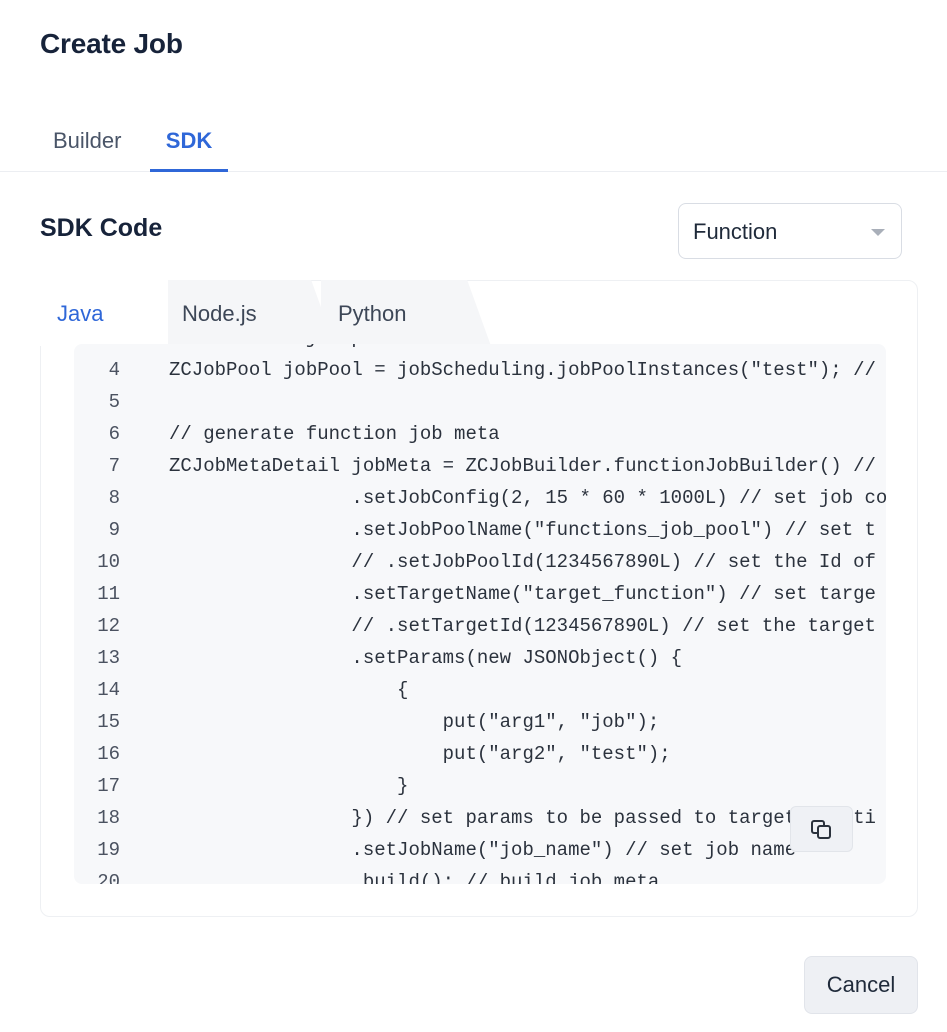  What do you see at coordinates (483, 850) in the screenshot?
I see `code-text: .setJobName("job_name") // set job name` at bounding box center [483, 850].